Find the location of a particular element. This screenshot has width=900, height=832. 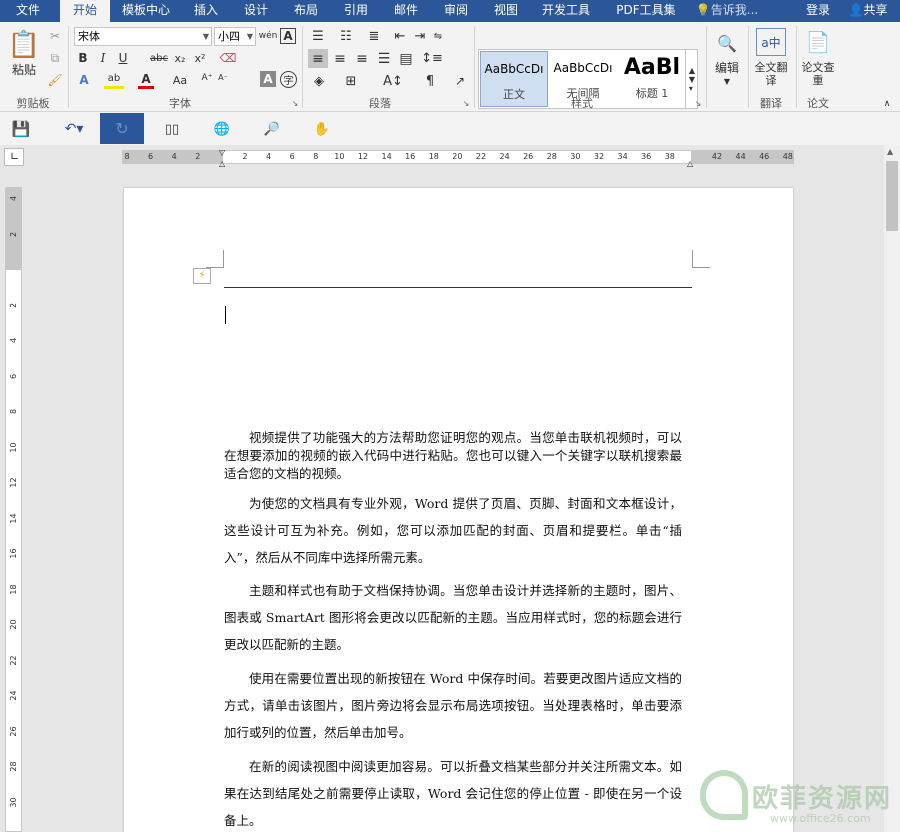

show-marks-icon: ¶ is located at coordinates (430, 81).